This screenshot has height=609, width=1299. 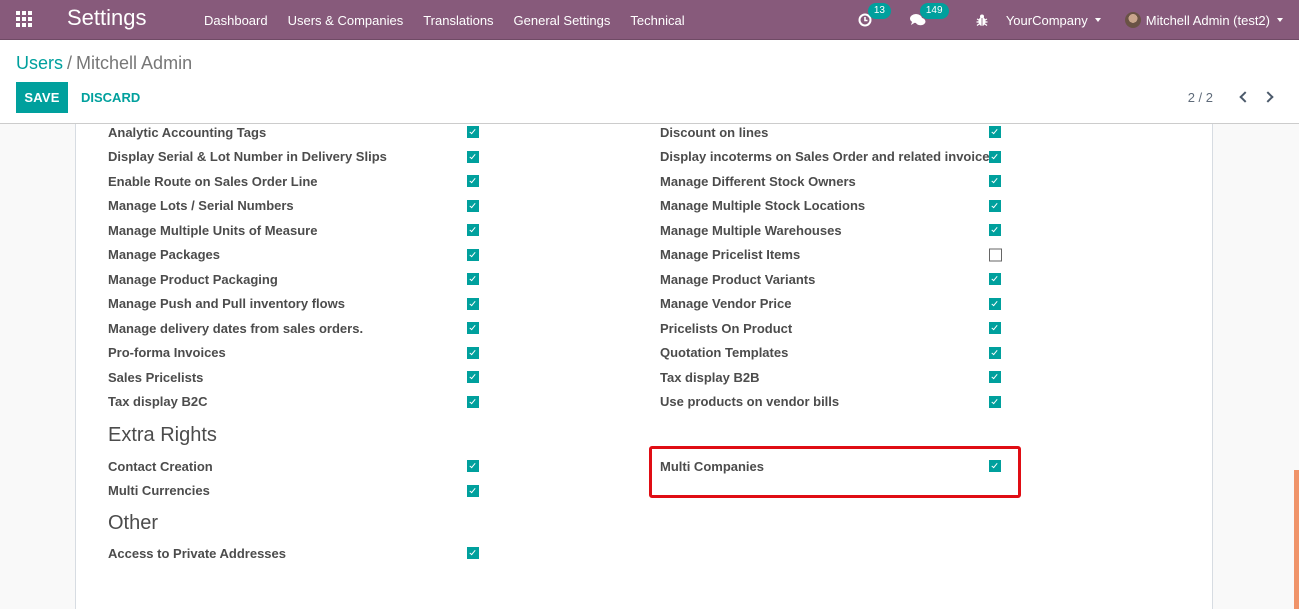 I want to click on breadcrumb-users: Users, so click(x=39, y=63).